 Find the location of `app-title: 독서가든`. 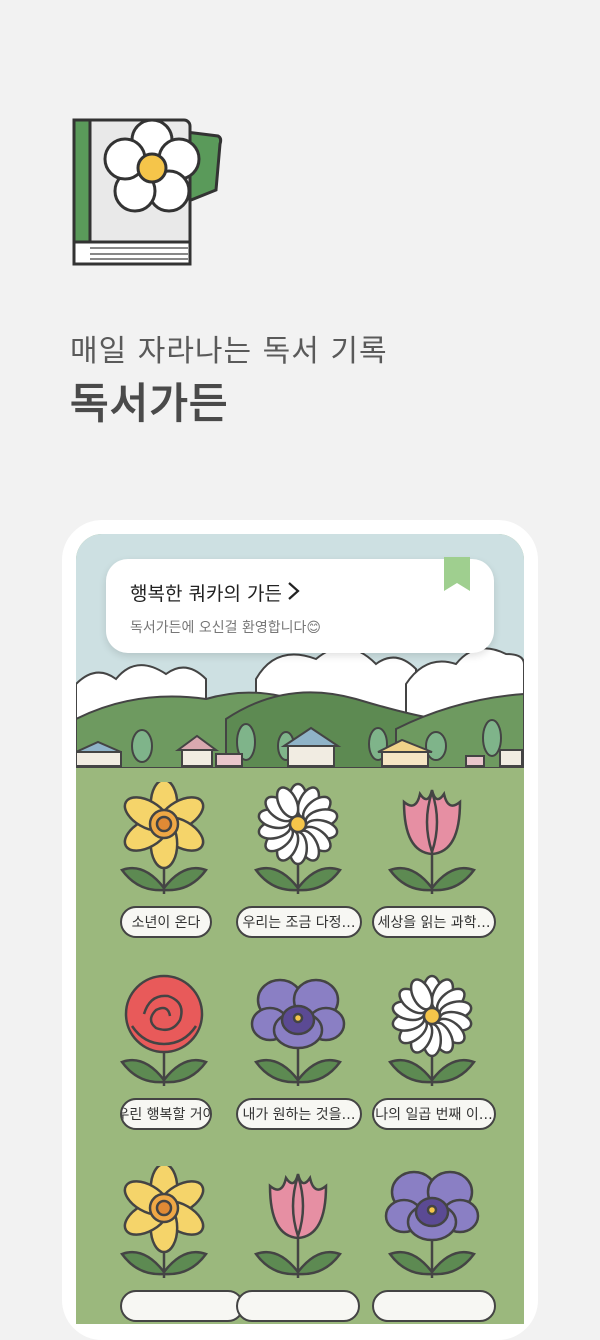

app-title: 독서가든 is located at coordinates (149, 403).